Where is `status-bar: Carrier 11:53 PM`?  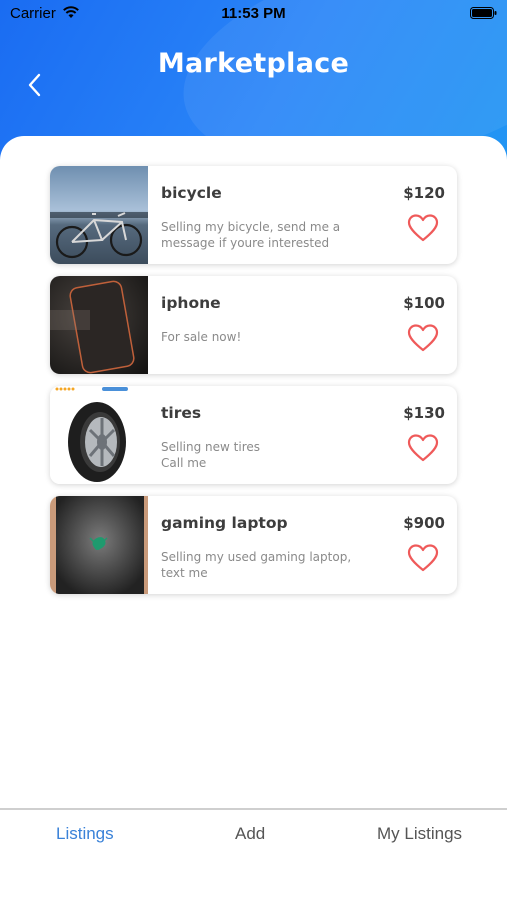 status-bar: Carrier 11:53 PM is located at coordinates (253, 14).